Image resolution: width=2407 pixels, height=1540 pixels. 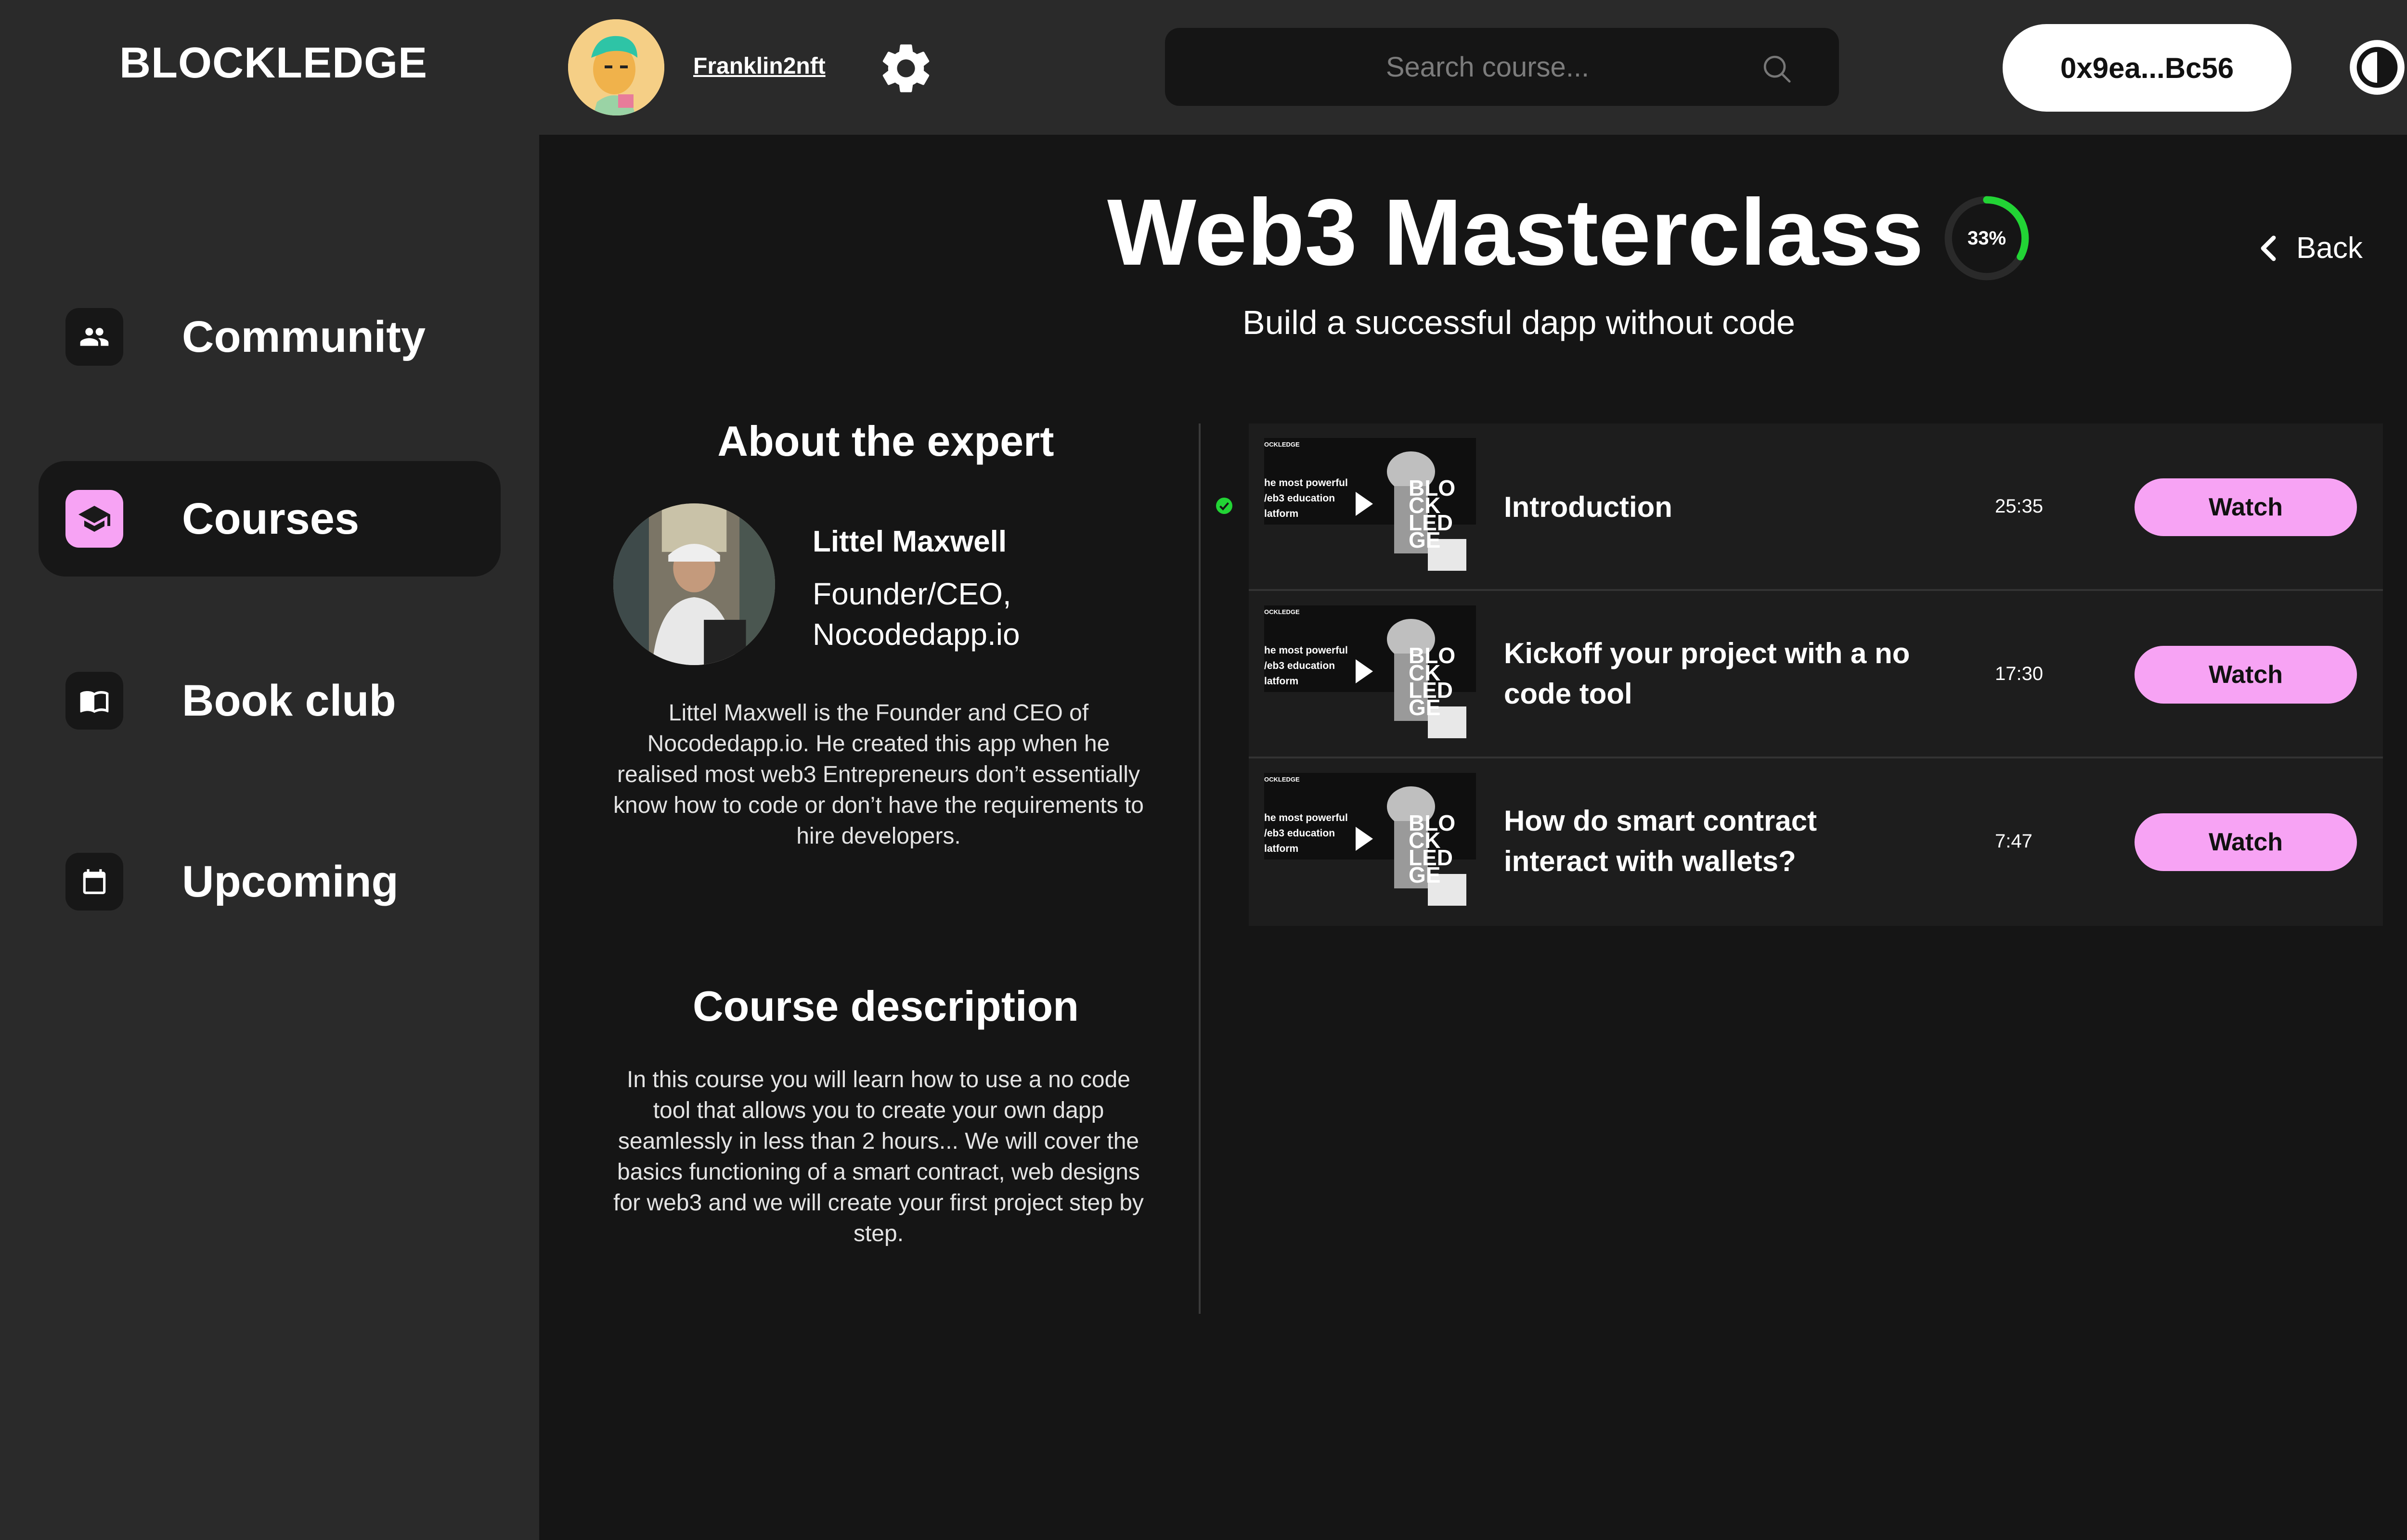 What do you see at coordinates (886, 1006) in the screenshot?
I see `description-heading: Course description` at bounding box center [886, 1006].